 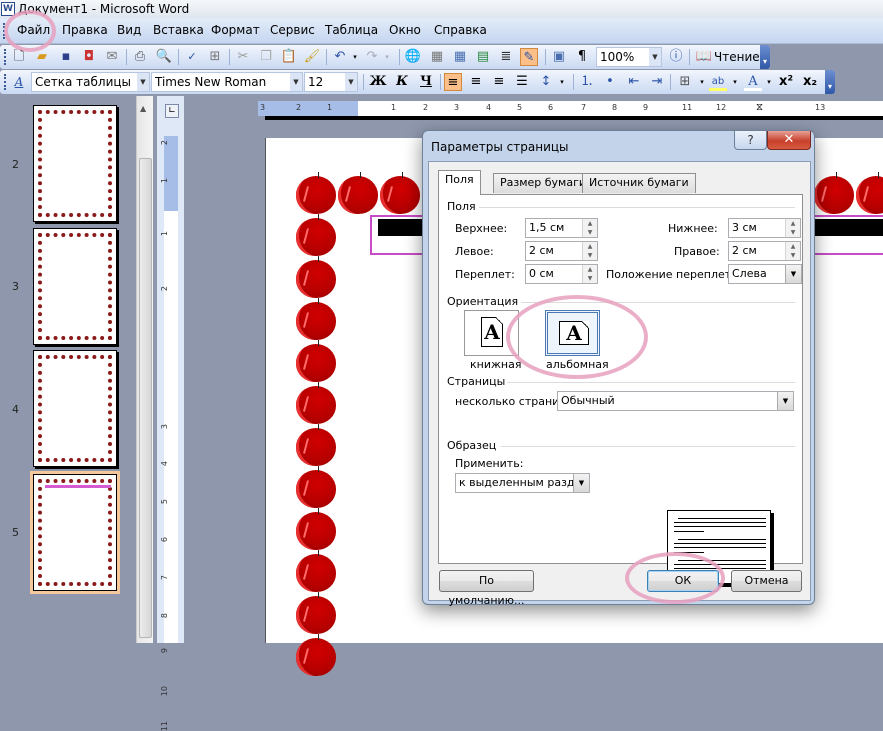 What do you see at coordinates (810, 82) in the screenshot?
I see `subscript-button: x₂` at bounding box center [810, 82].